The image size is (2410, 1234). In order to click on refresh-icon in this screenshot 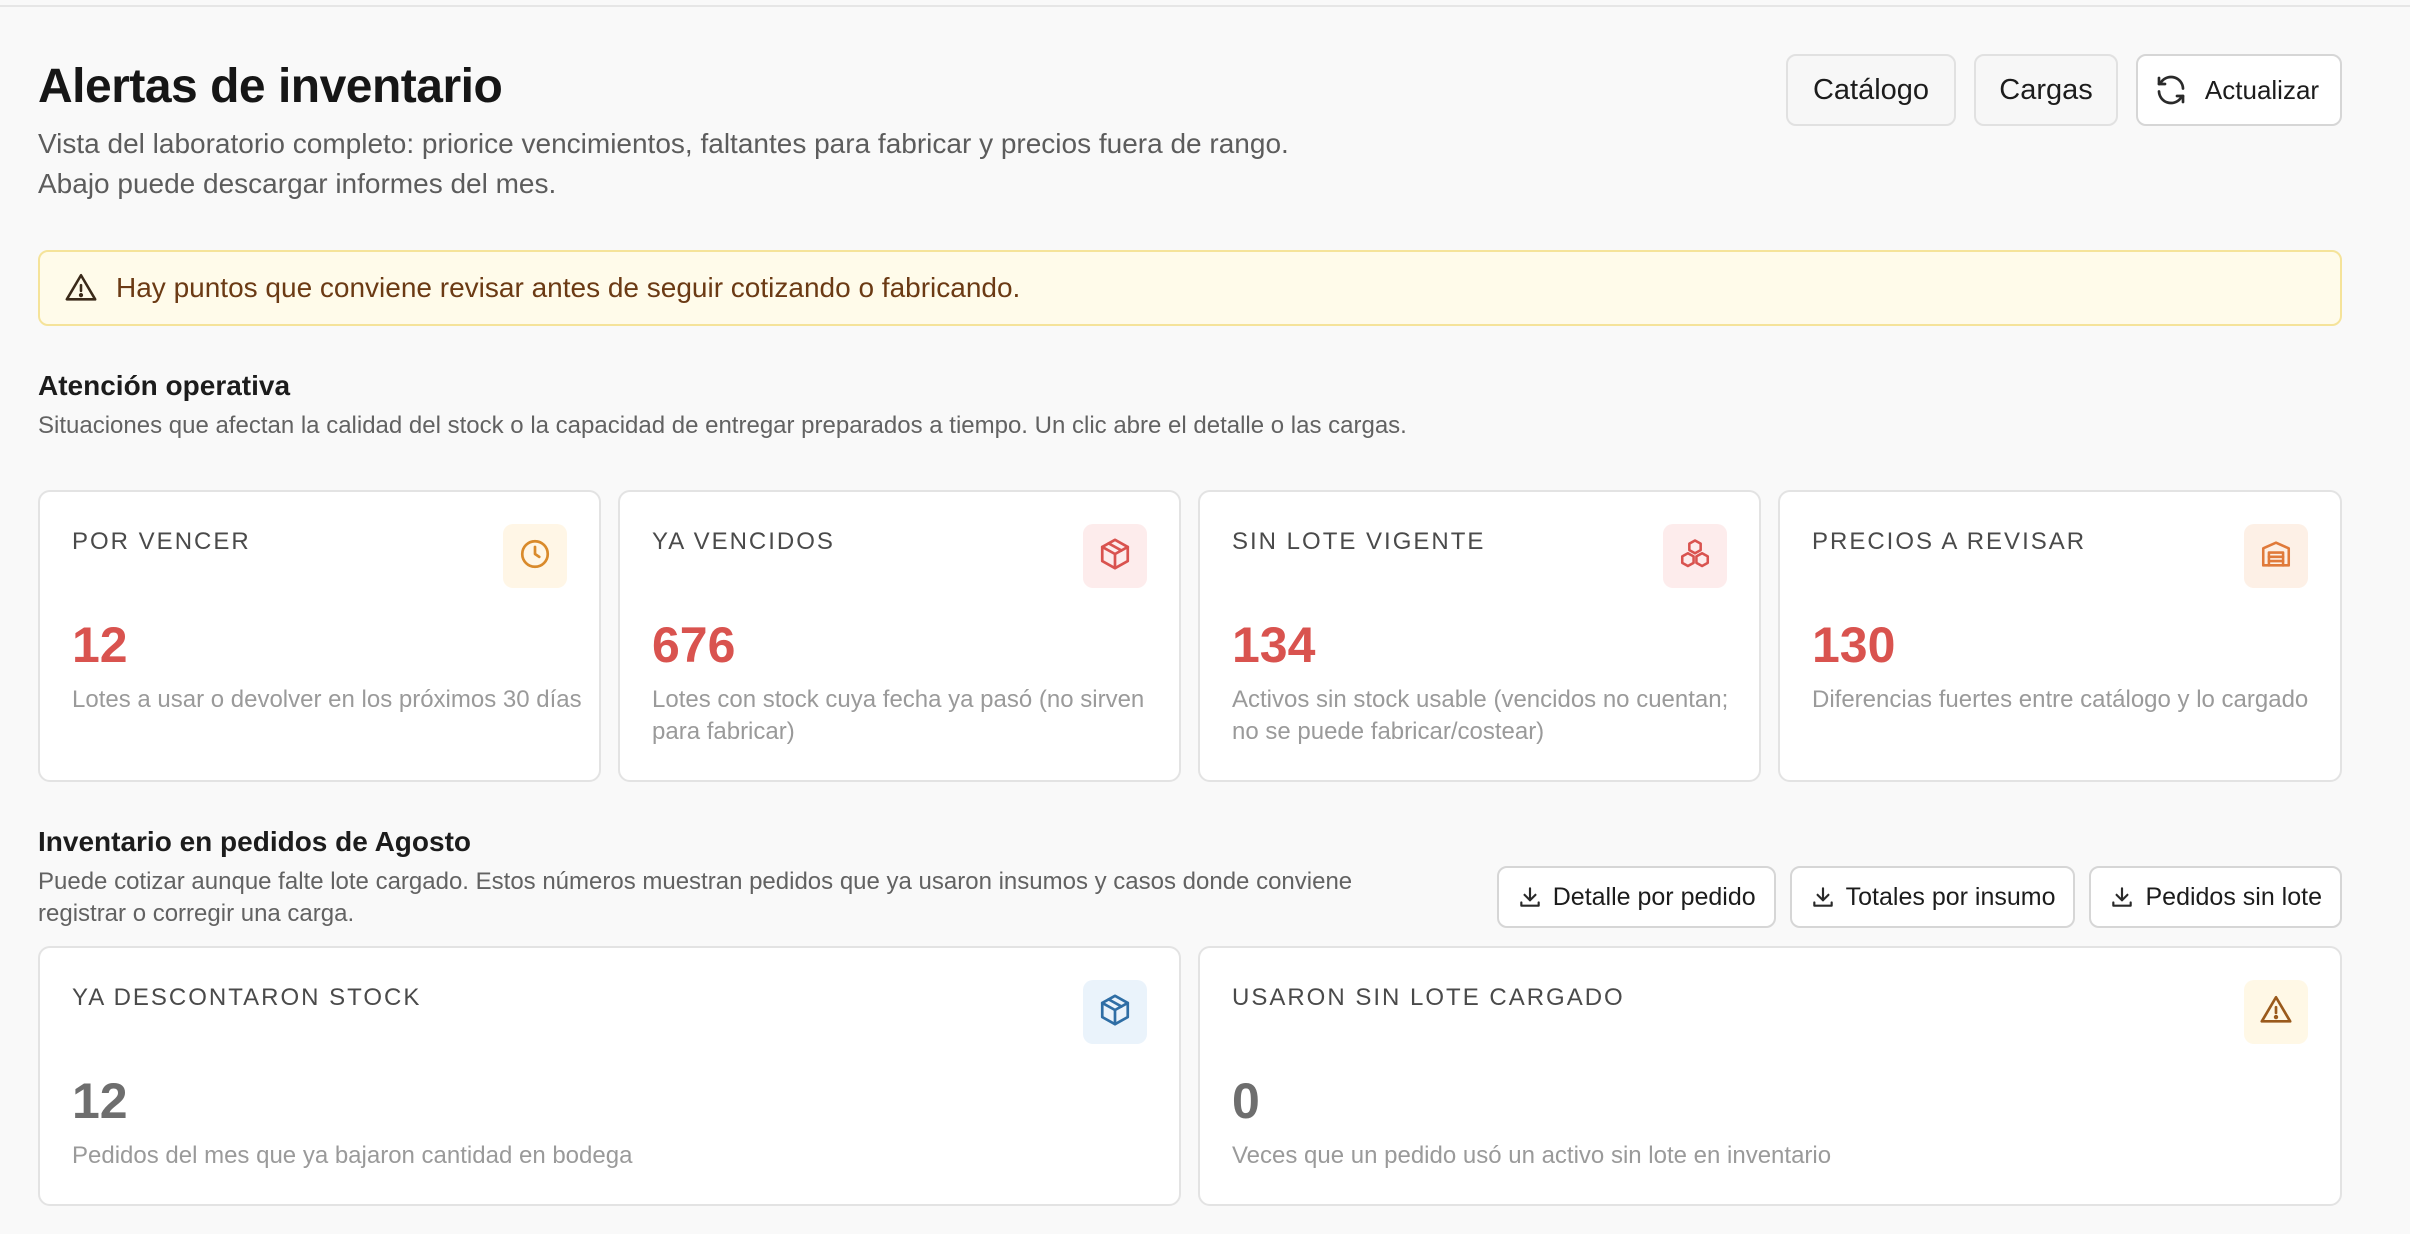, I will do `click(2171, 90)`.